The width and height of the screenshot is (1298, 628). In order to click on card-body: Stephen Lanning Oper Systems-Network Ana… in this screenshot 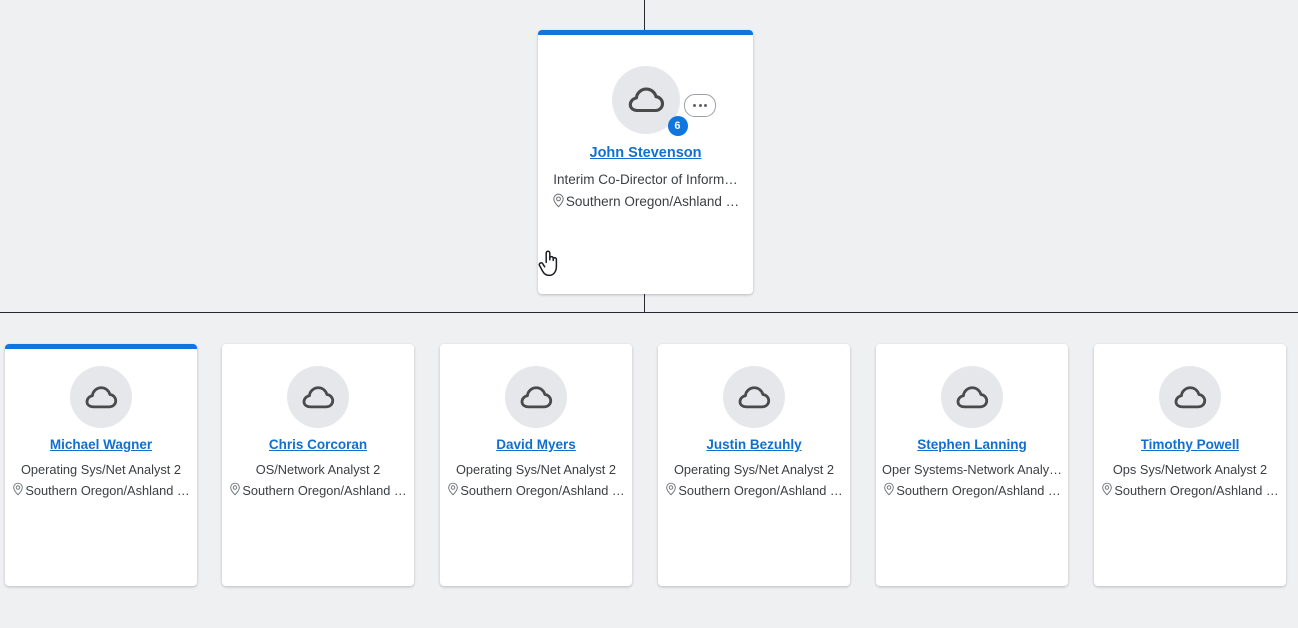, I will do `click(972, 421)`.